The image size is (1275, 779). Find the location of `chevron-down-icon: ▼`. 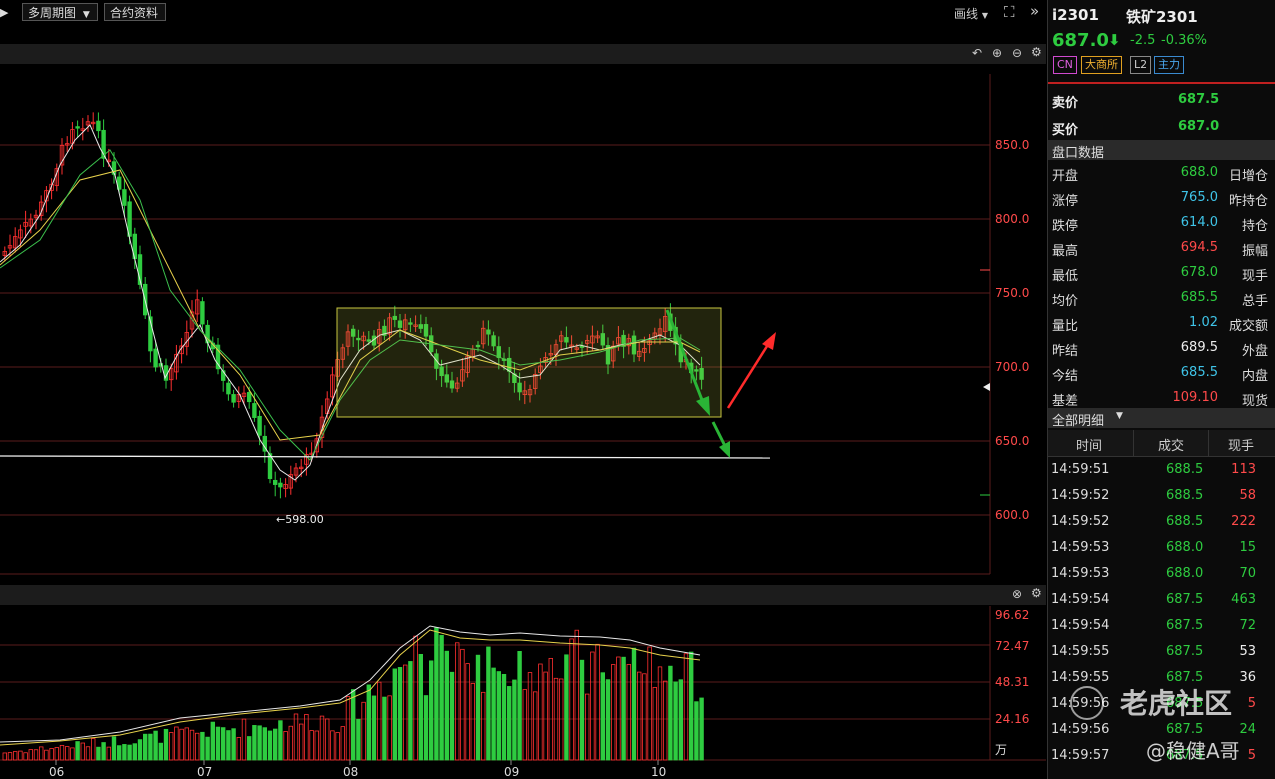

chevron-down-icon: ▼ is located at coordinates (1119, 416).